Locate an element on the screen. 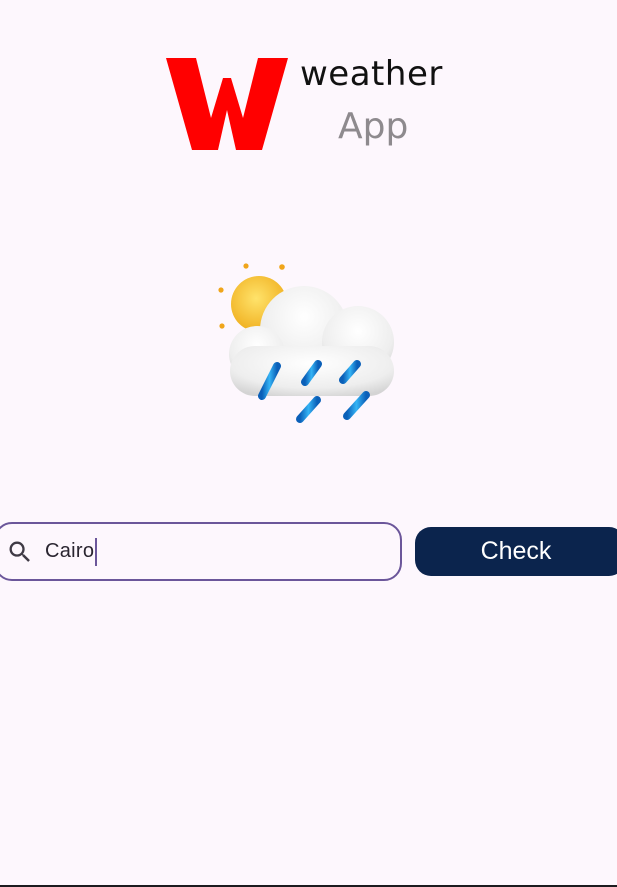 The width and height of the screenshot is (617, 887). sun-cloud-rain-icon is located at coordinates (306, 343).